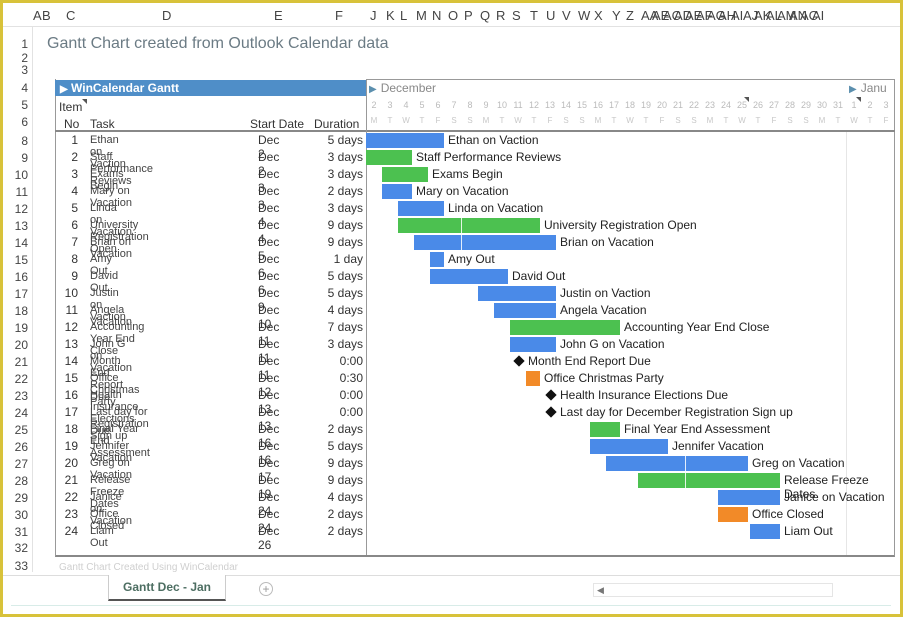 Image resolution: width=903 pixels, height=617 pixels. I want to click on add-sheet-button: +, so click(266, 589).